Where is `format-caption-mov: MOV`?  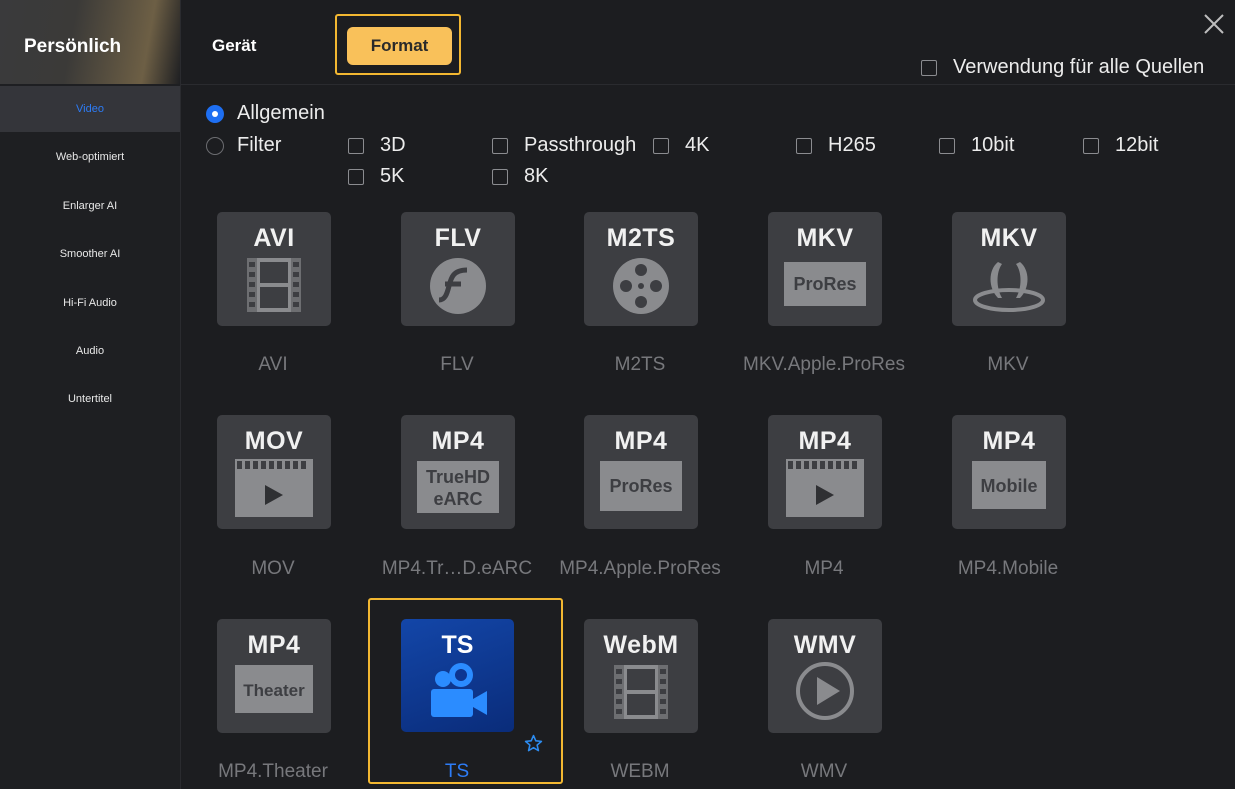
format-caption-mov: MOV is located at coordinates (273, 568).